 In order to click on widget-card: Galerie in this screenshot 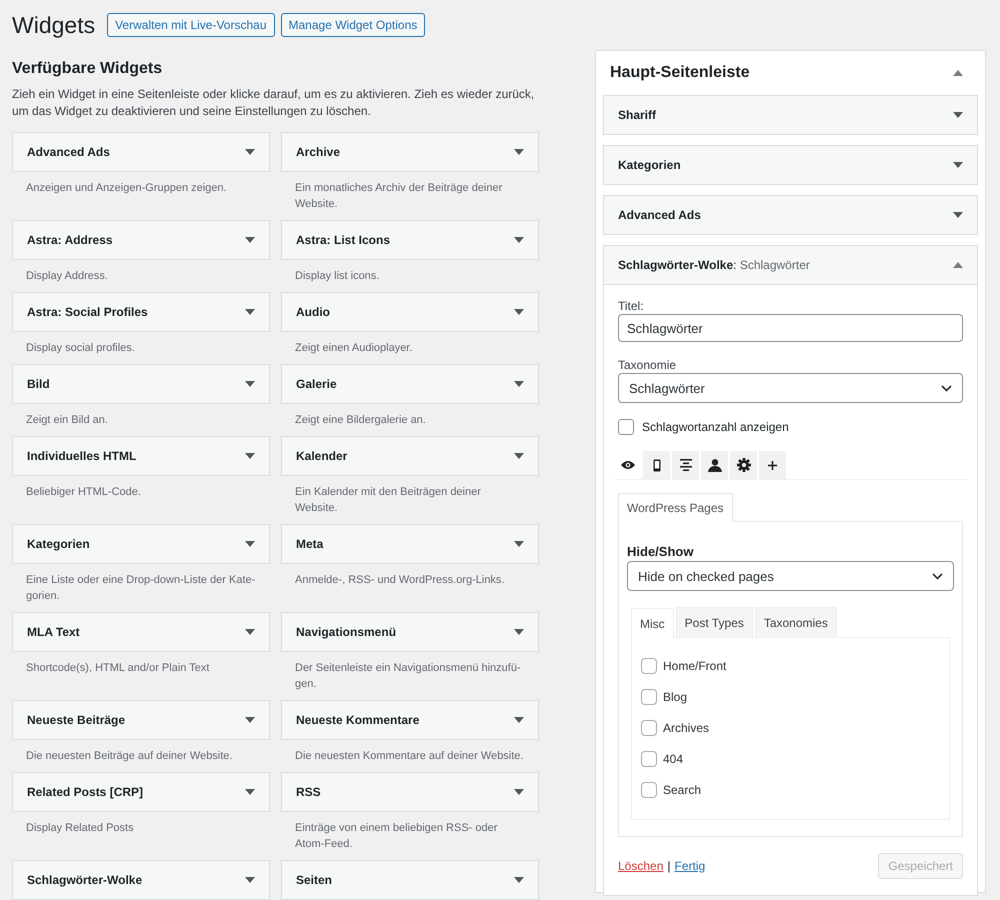, I will do `click(410, 384)`.